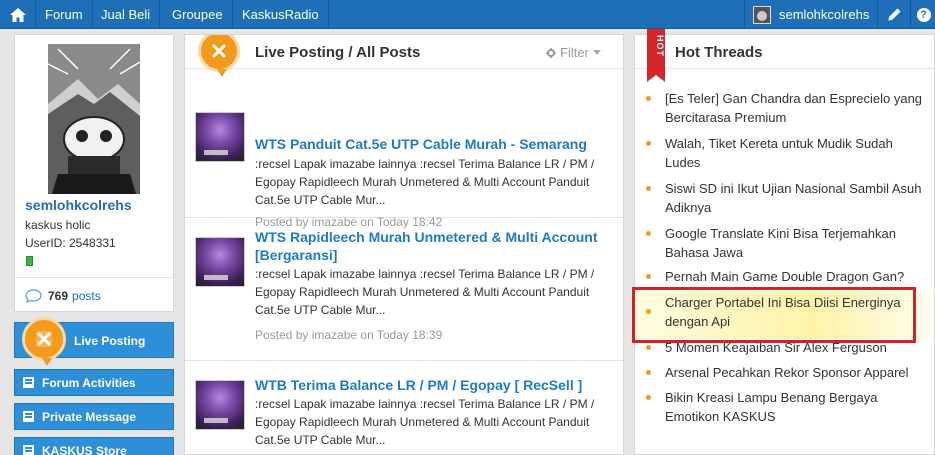 The height and width of the screenshot is (455, 935). What do you see at coordinates (774, 315) in the screenshot?
I see `highlight-box` at bounding box center [774, 315].